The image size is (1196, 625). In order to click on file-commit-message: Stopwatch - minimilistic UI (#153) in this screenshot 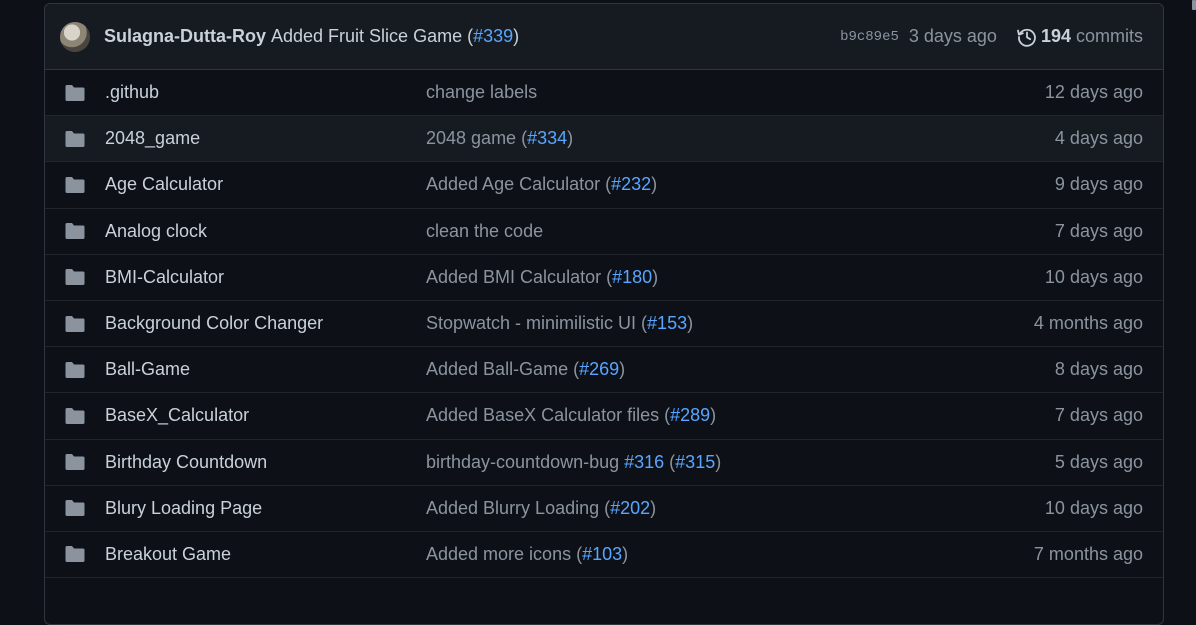, I will do `click(730, 323)`.